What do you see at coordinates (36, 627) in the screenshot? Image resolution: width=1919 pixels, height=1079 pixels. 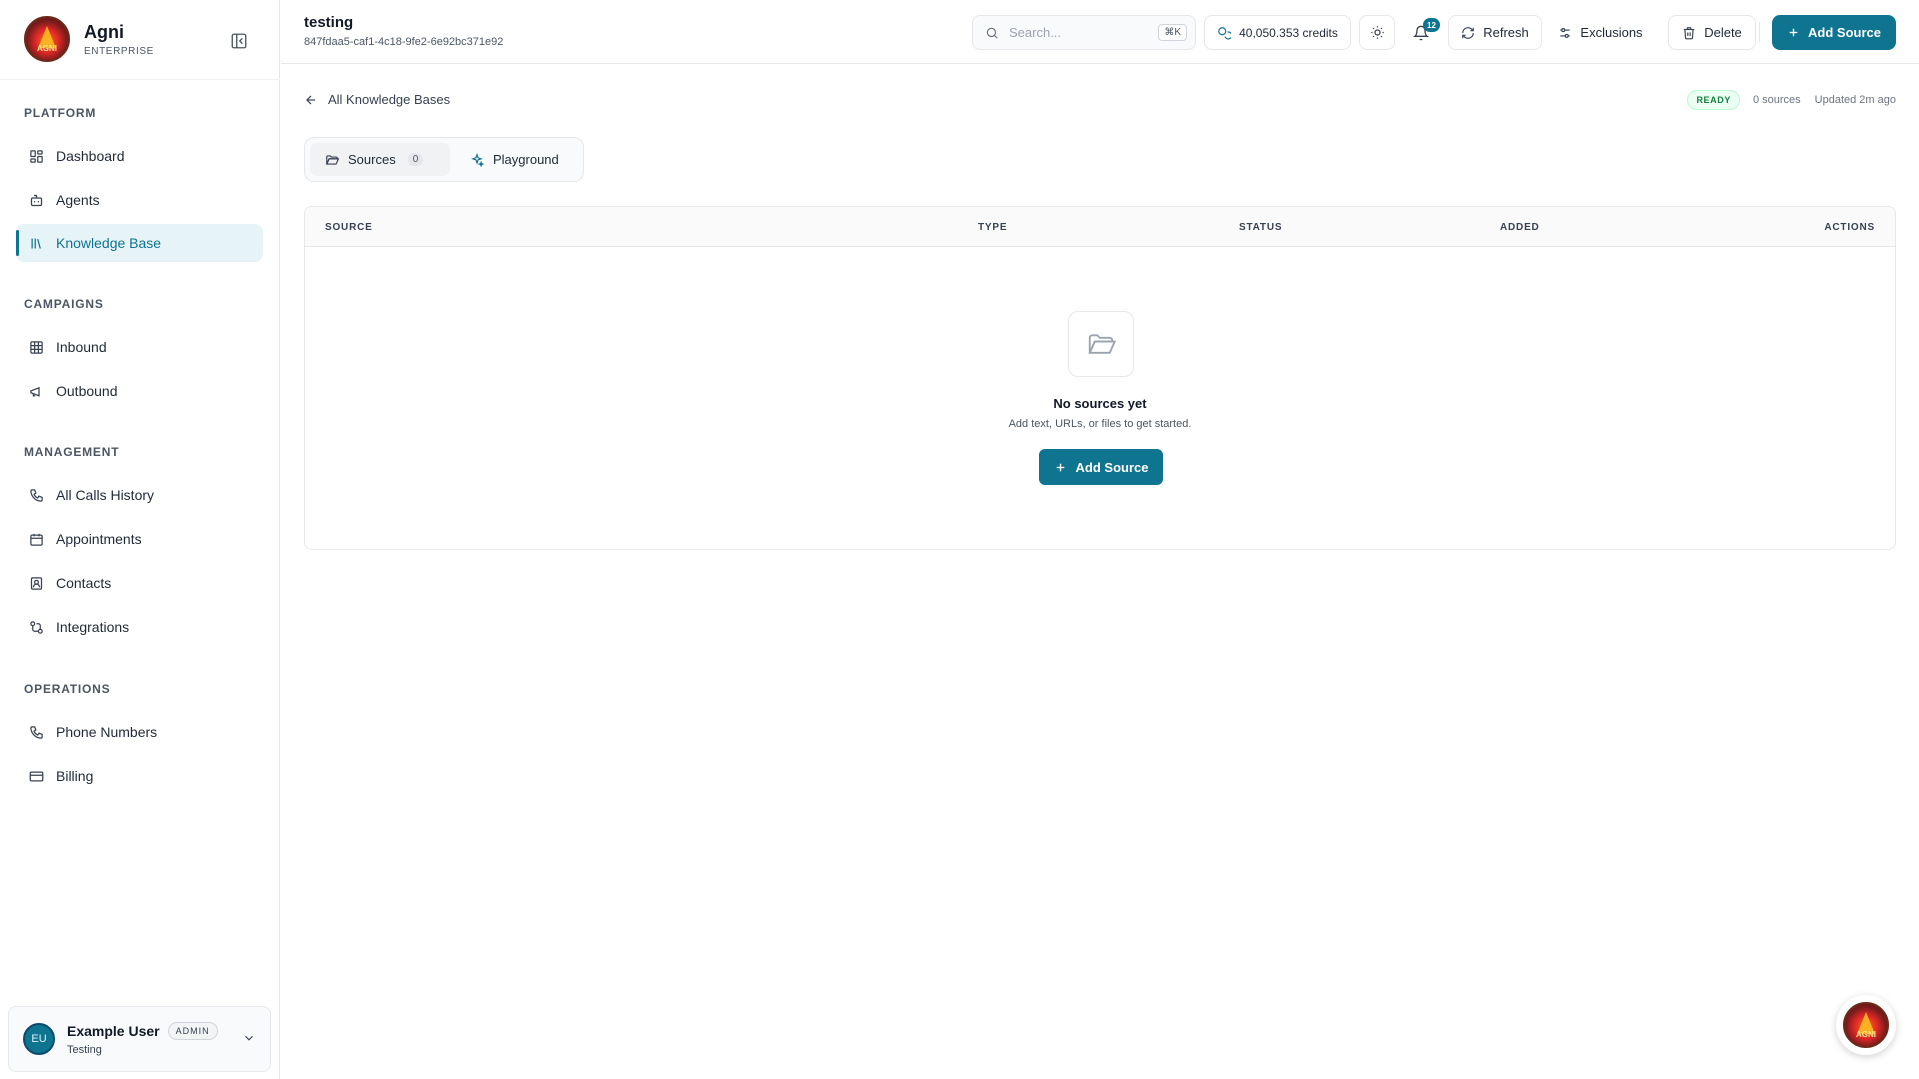 I see `plug-icon` at bounding box center [36, 627].